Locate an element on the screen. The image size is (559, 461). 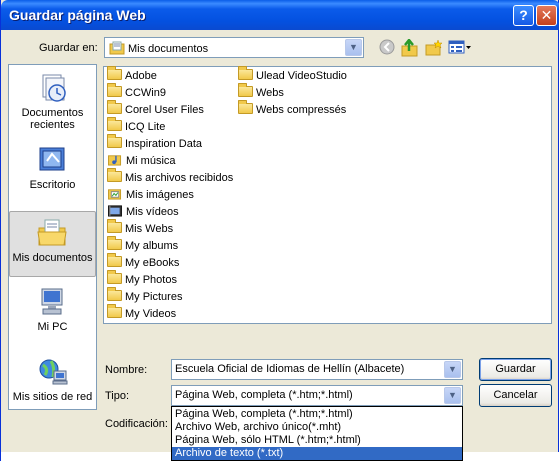
close-button: ✕ is located at coordinates (546, 15).